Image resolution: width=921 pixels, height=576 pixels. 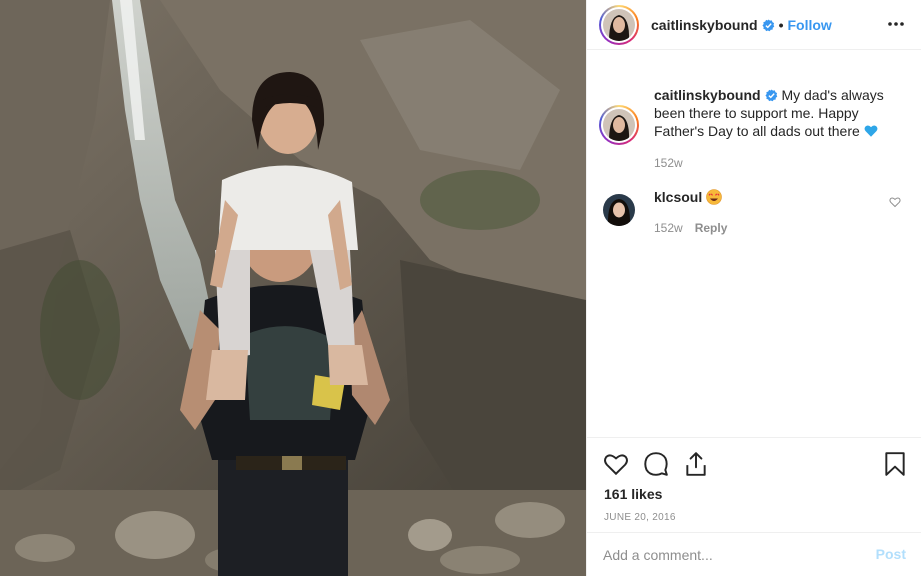 I want to click on comment-item: klcsoul 152w Reply, so click(x=764, y=212).